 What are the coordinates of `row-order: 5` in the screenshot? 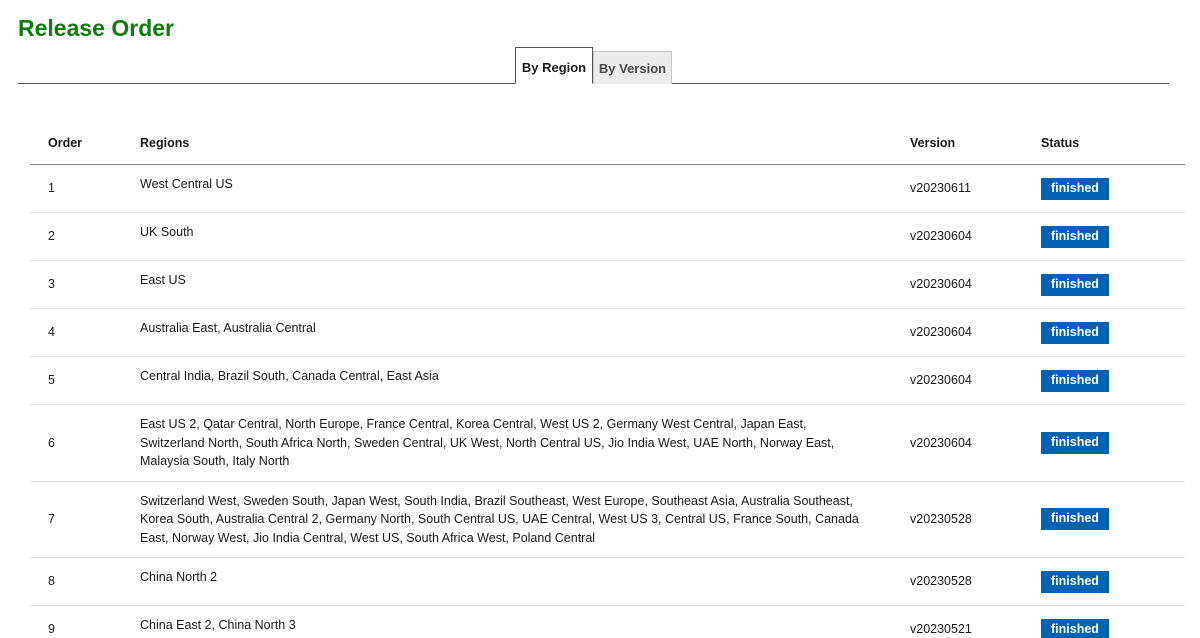 It's located at (76, 380).